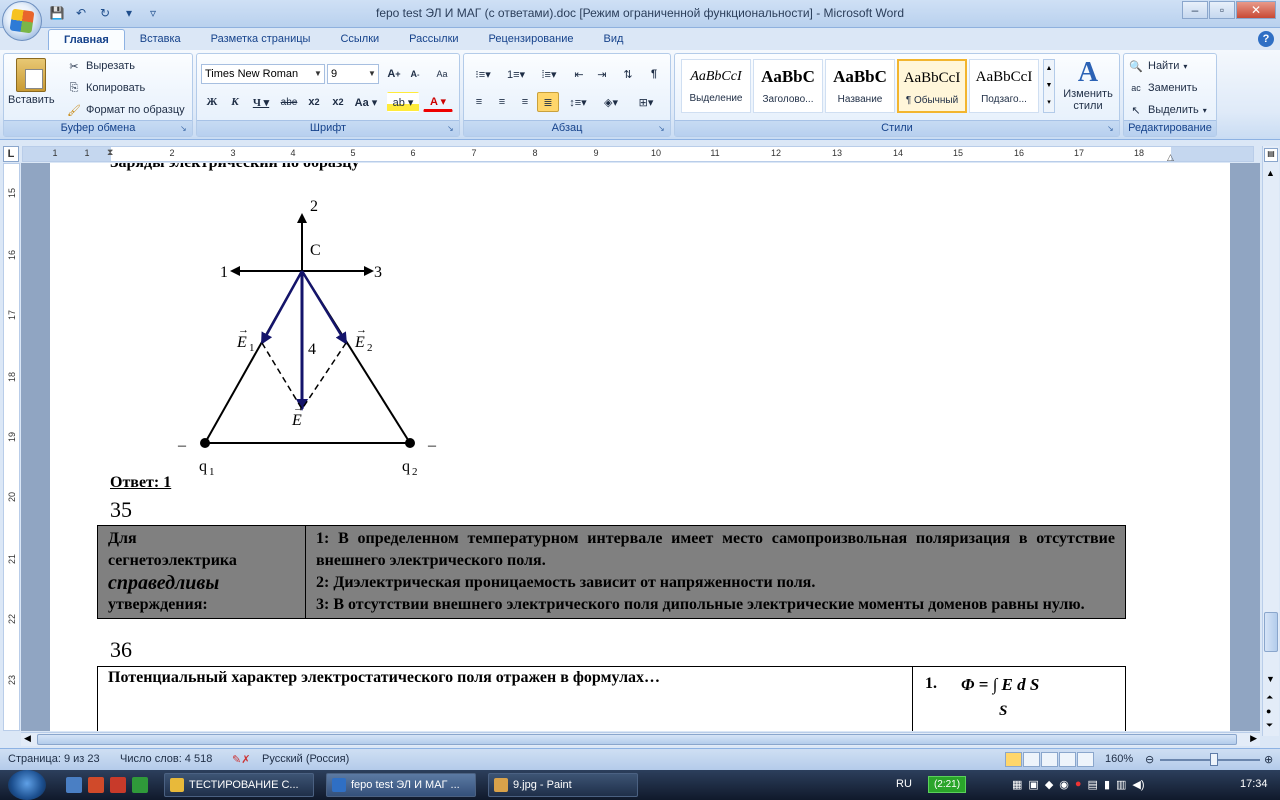 Image resolution: width=1280 pixels, height=800 pixels. What do you see at coordinates (1268, 711) in the screenshot?
I see `browse-object-icon: ●` at bounding box center [1268, 711].